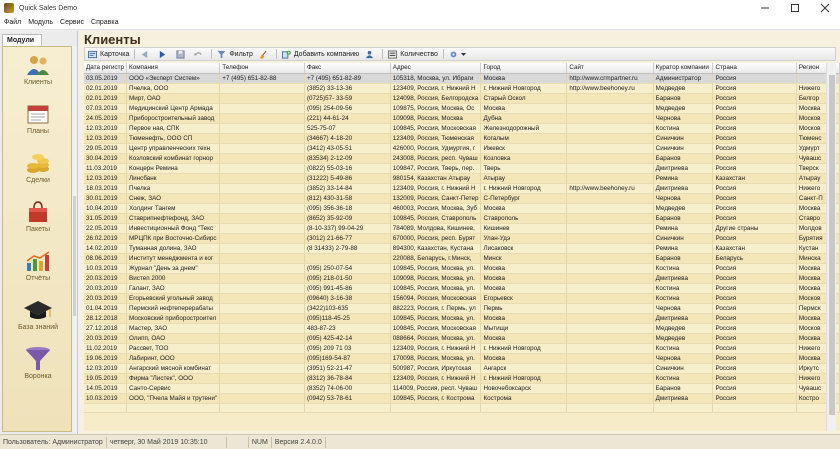 This screenshot has height=449, width=840. Describe the element at coordinates (371, 54) in the screenshot. I see `user-card-button` at that location.